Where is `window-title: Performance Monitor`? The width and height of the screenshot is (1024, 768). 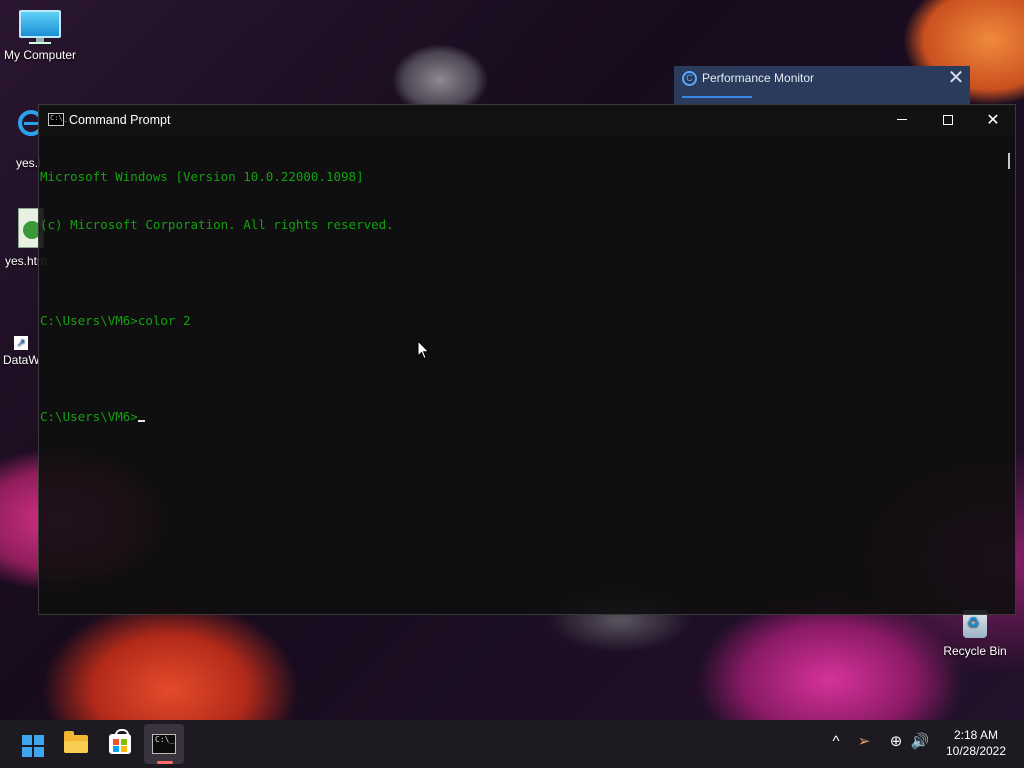
window-title: Performance Monitor is located at coordinates (758, 78).